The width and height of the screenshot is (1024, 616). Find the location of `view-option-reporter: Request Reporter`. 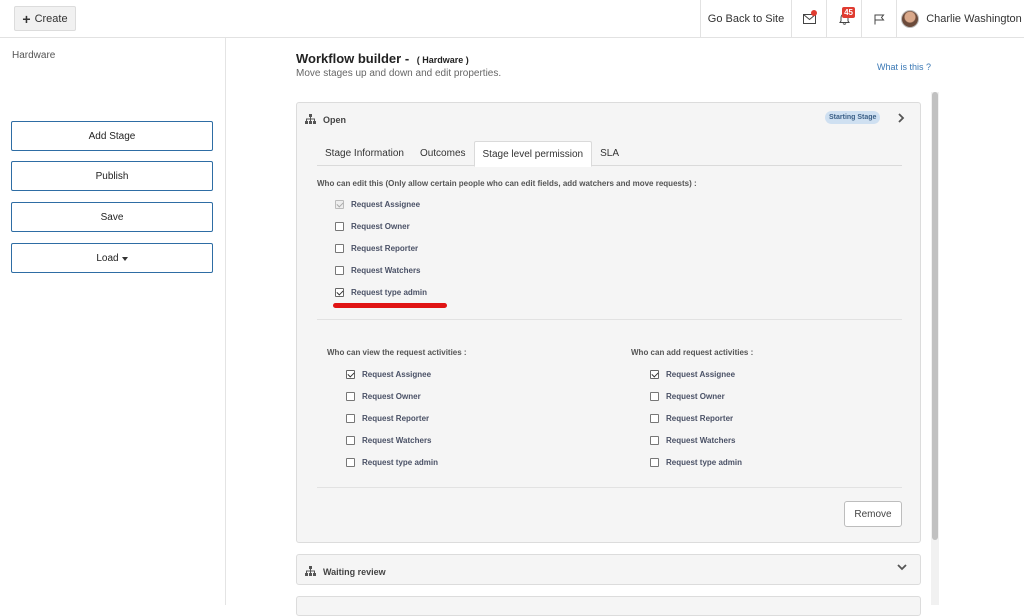

view-option-reporter: Request Reporter is located at coordinates (387, 418).